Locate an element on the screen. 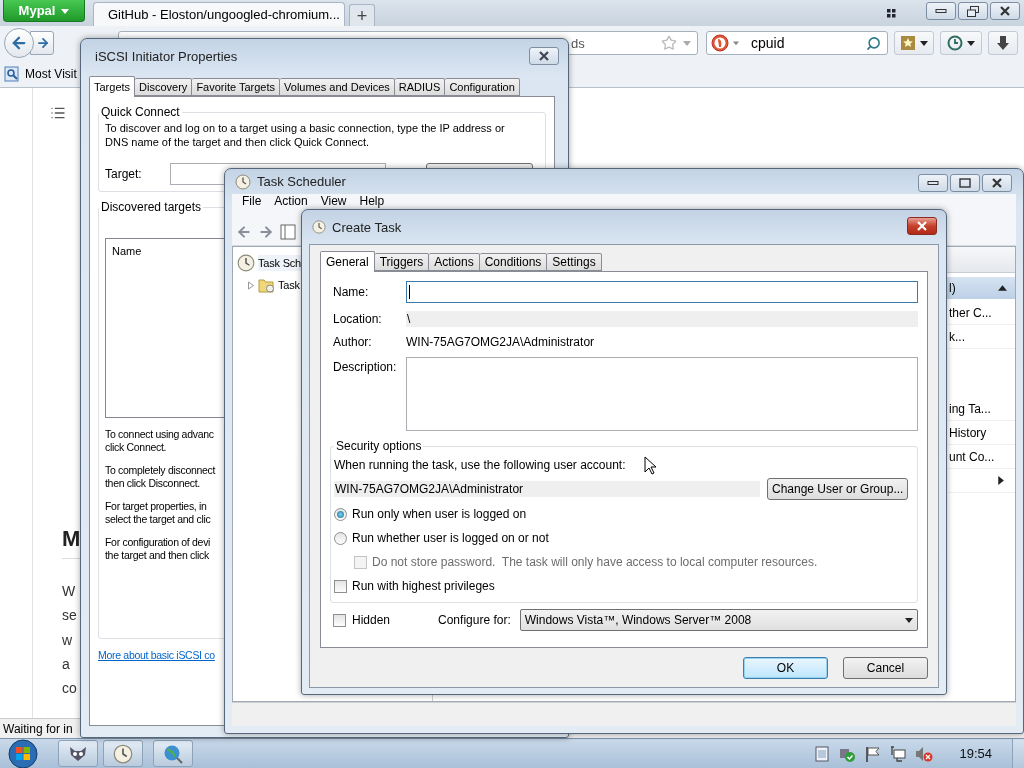 This screenshot has width=1024, height=768. help-text: For target properties, in select the target and clic is located at coordinates (158, 513).